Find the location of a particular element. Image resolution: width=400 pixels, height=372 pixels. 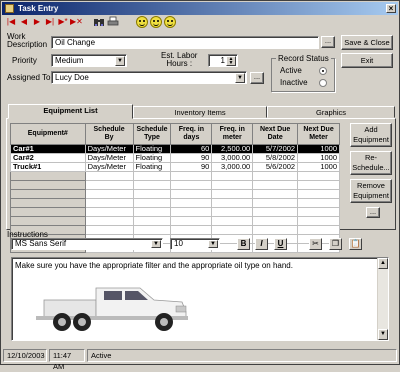

table-cell: 5/6/2002 is located at coordinates (275, 167).